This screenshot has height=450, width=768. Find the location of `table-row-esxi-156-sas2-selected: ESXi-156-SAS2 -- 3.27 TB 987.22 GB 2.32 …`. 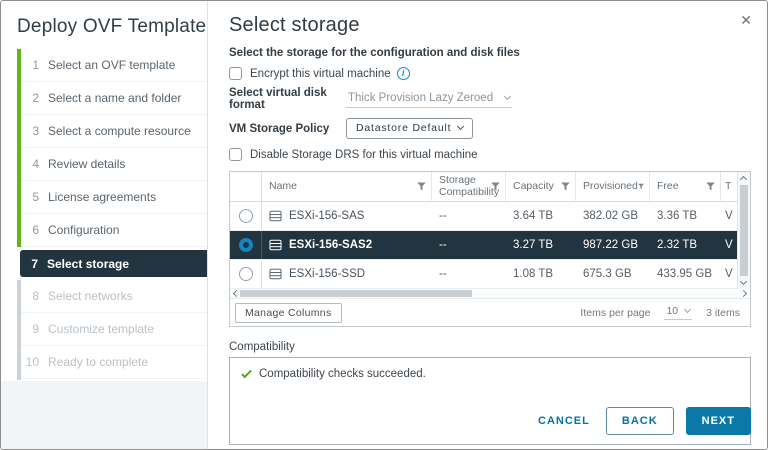

table-row-esxi-156-sas2-selected: ESXi-156-SAS2 -- 3.27 TB 987.22 GB 2.32 … is located at coordinates (490, 245).